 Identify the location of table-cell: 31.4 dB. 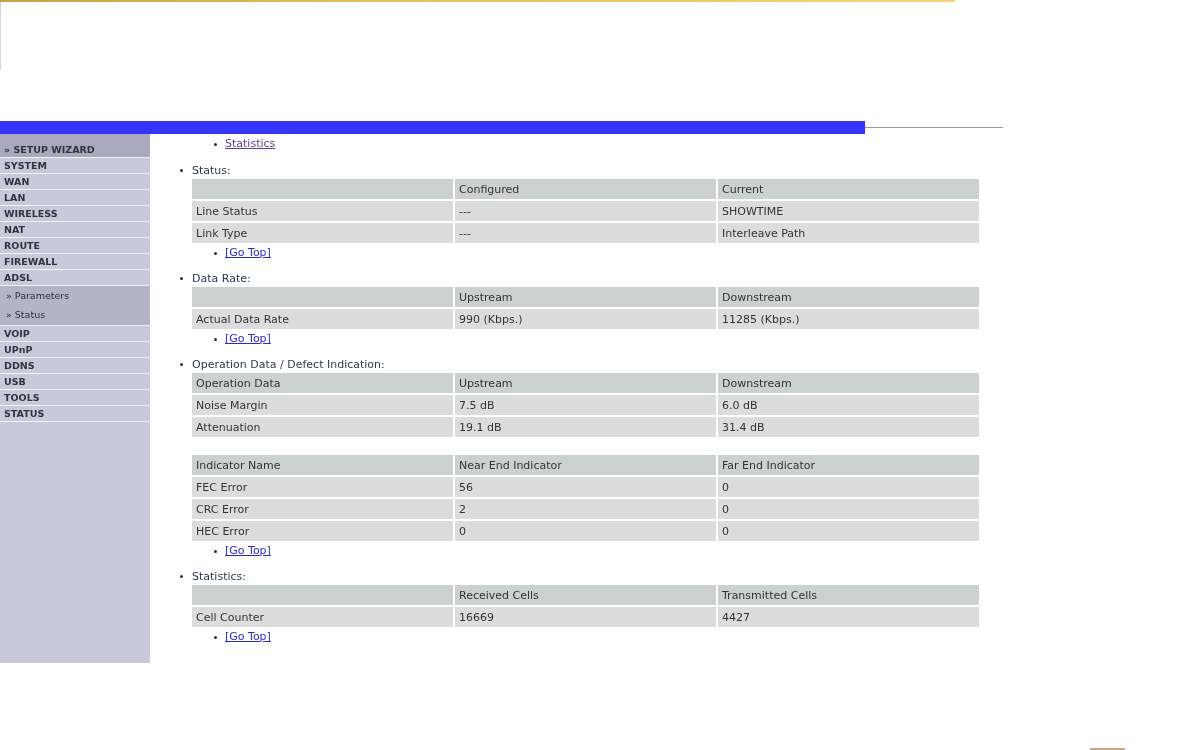
(848, 427).